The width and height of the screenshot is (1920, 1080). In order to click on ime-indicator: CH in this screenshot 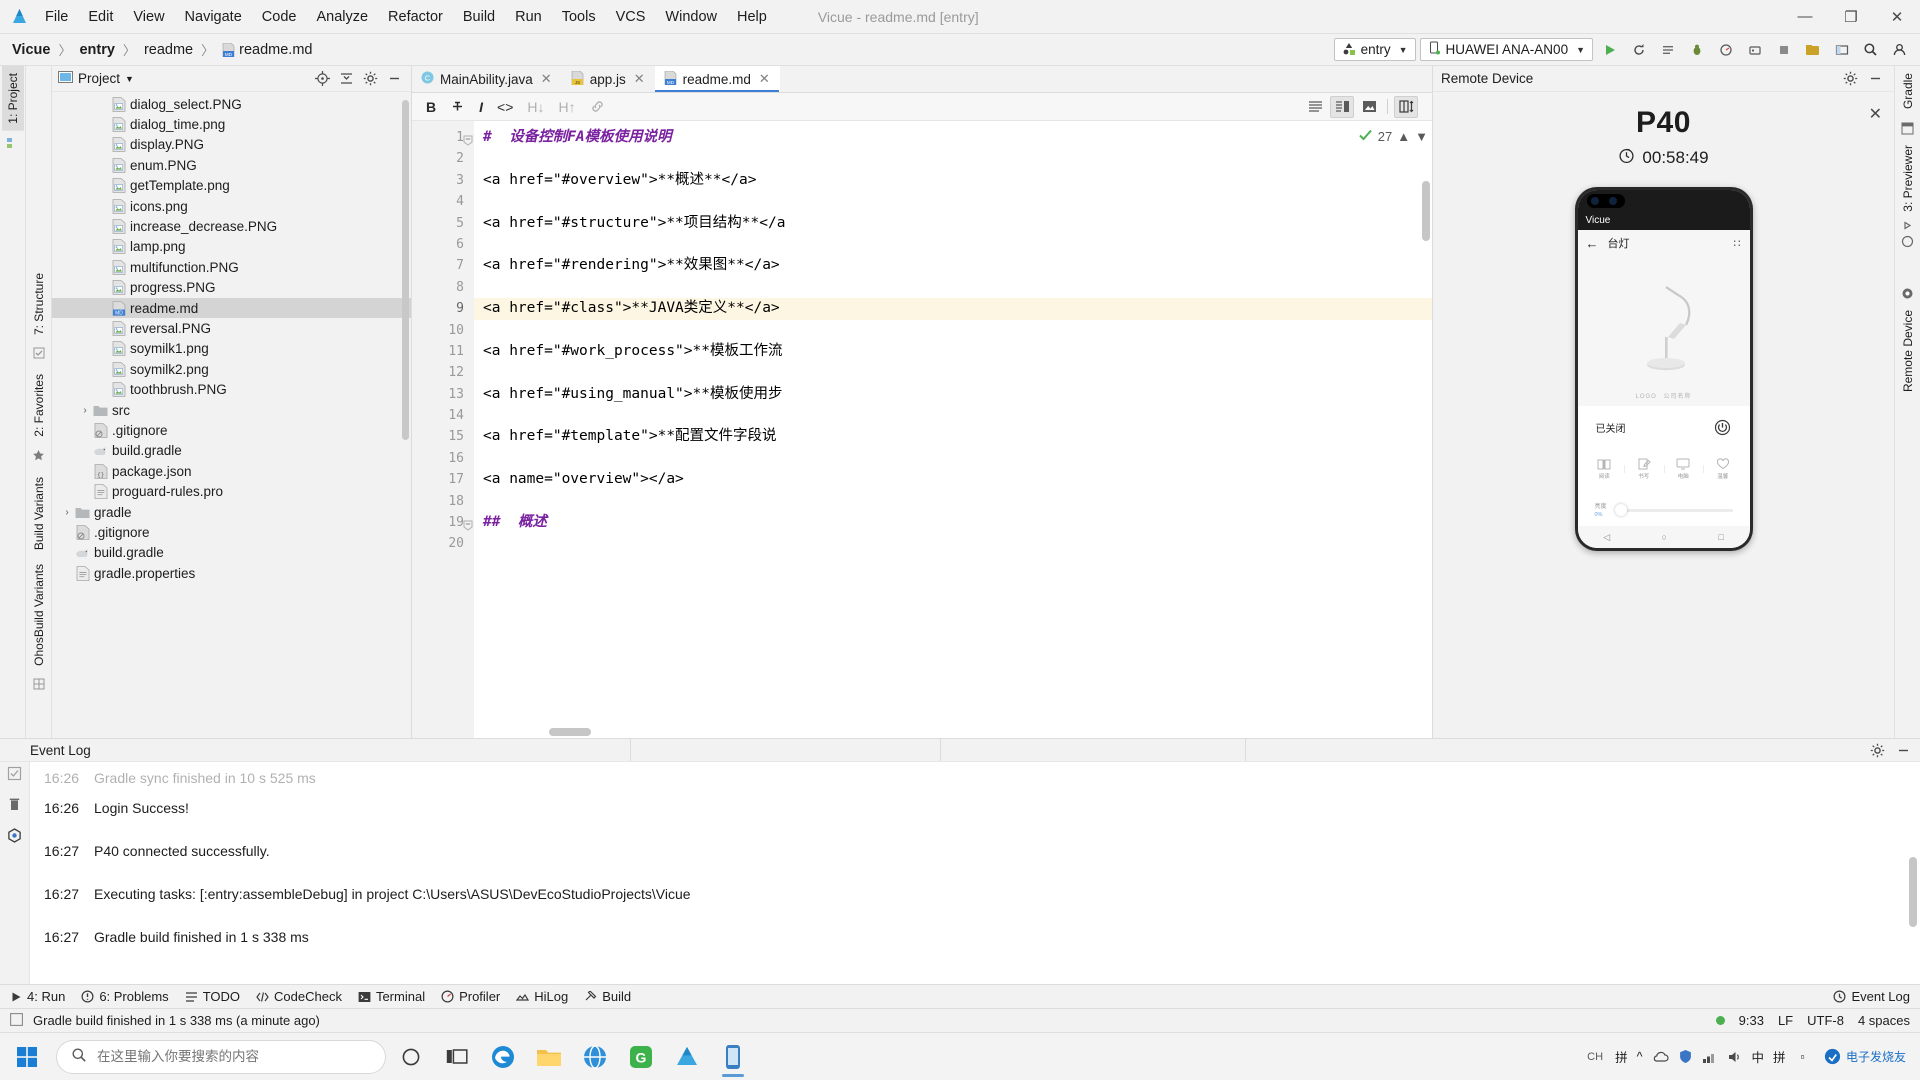, I will do `click(1596, 1057)`.